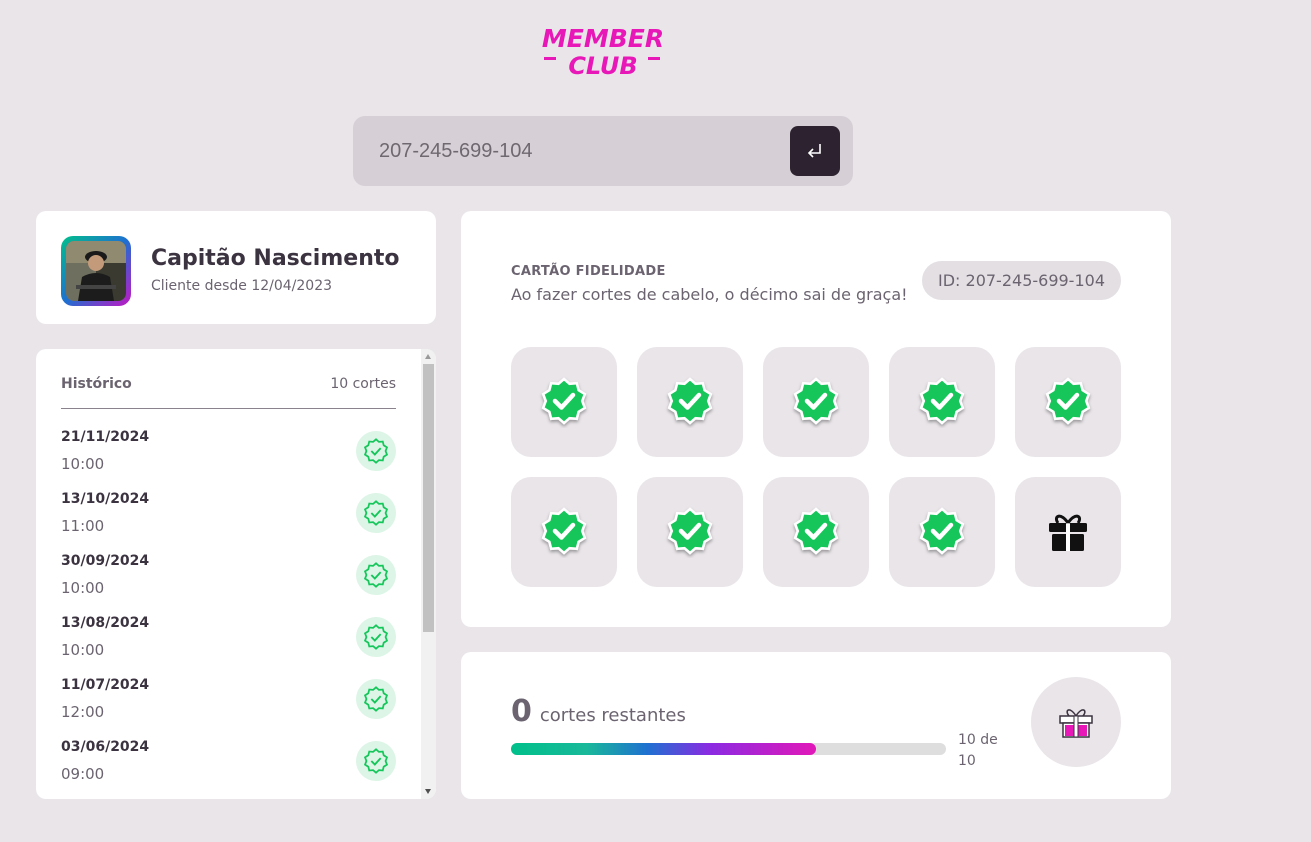  I want to click on history-time: 11:00, so click(83, 526).